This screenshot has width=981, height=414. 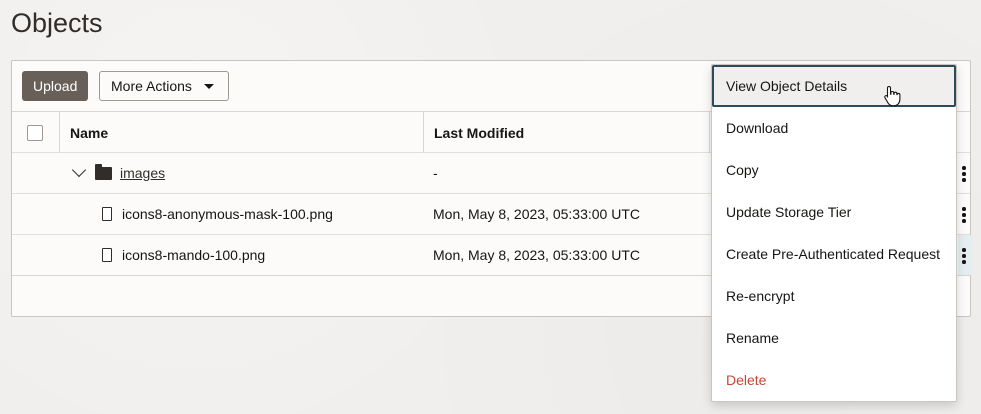 I want to click on file-name: icons8-mando-100.png, so click(x=193, y=255).